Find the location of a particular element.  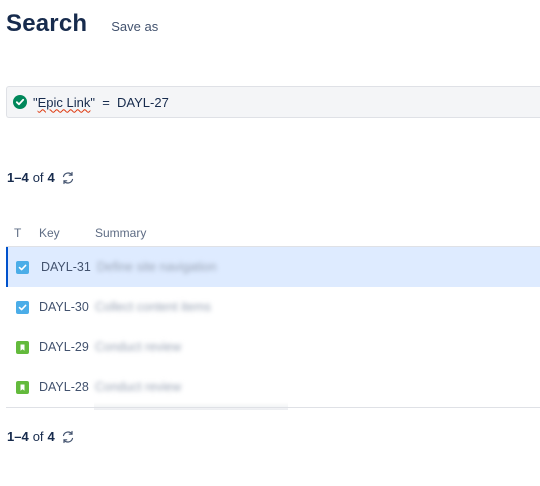

check-circle-icon is located at coordinates (20, 102).